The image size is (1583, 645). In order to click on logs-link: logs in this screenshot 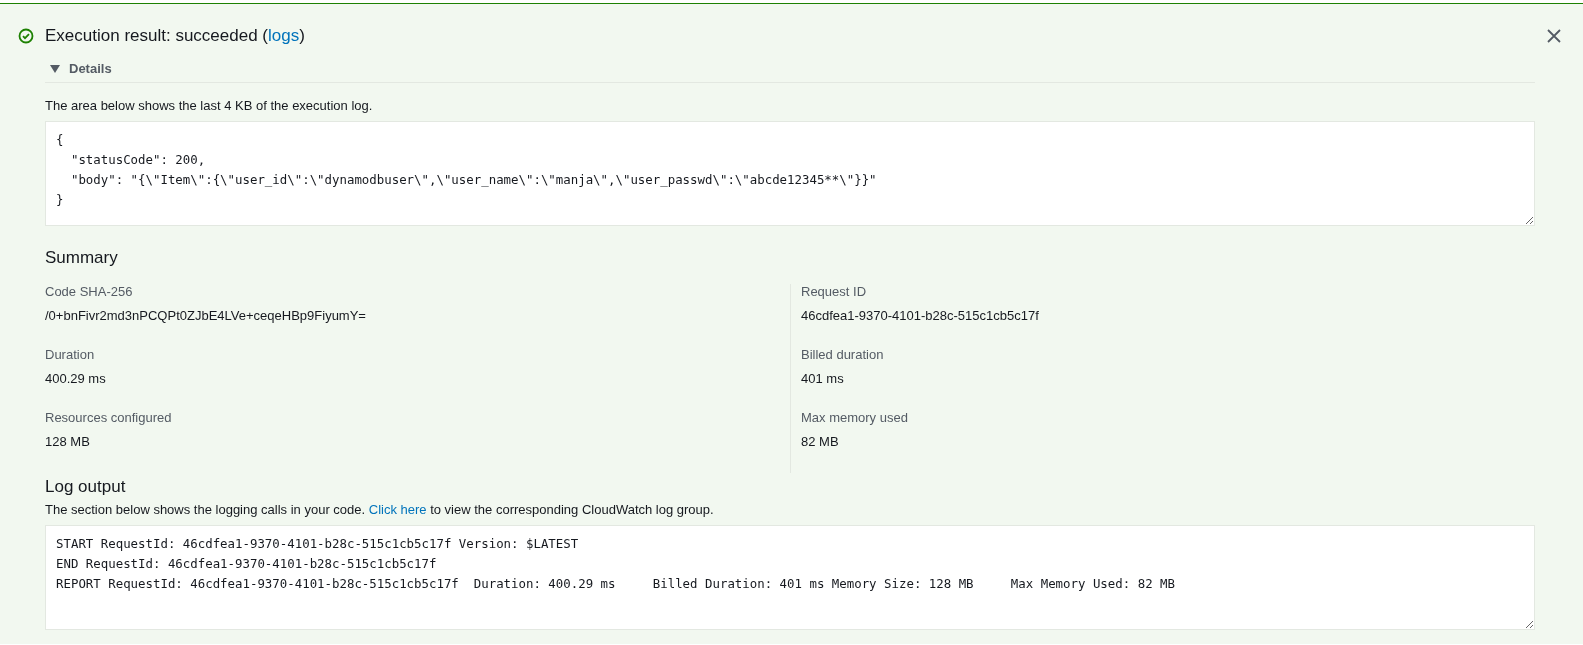, I will do `click(284, 35)`.